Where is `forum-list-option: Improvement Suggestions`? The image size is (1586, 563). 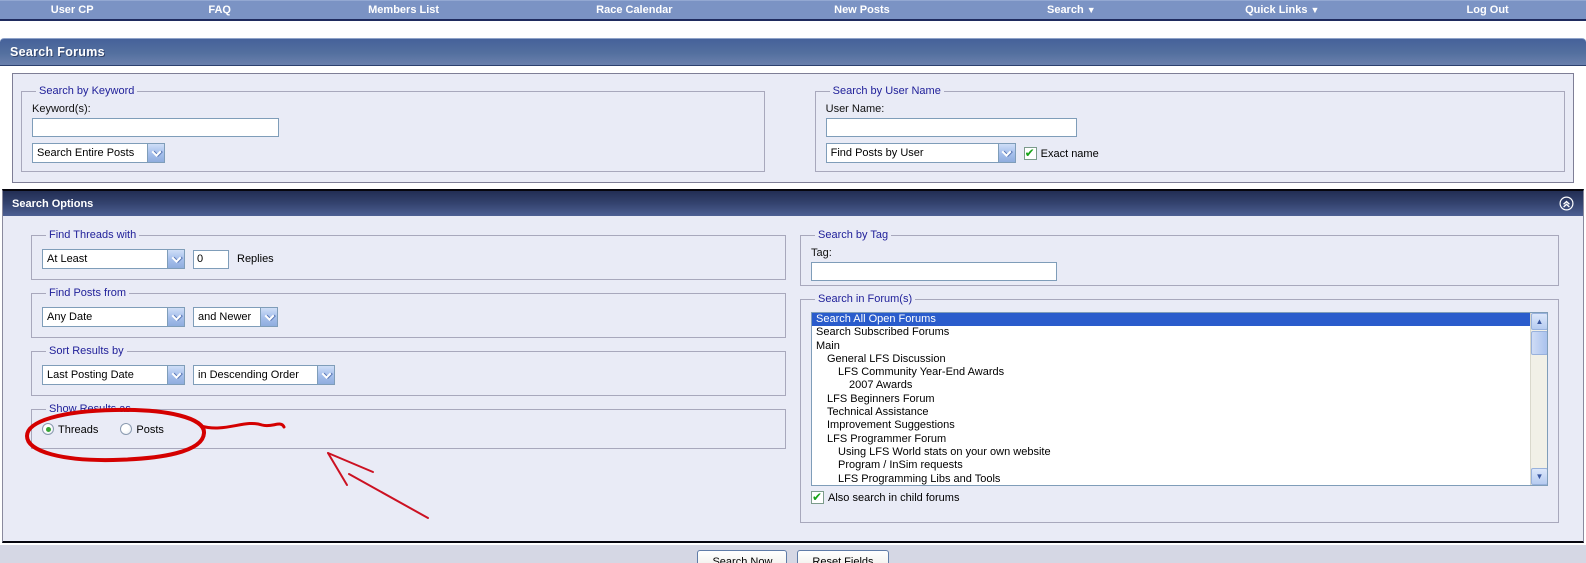 forum-list-option: Improvement Suggestions is located at coordinates (1171, 425).